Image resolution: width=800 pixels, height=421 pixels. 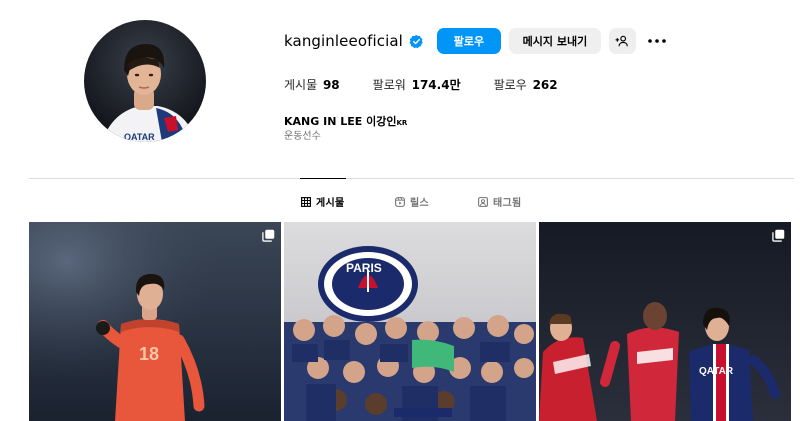 I want to click on reels-icon, so click(x=400, y=201).